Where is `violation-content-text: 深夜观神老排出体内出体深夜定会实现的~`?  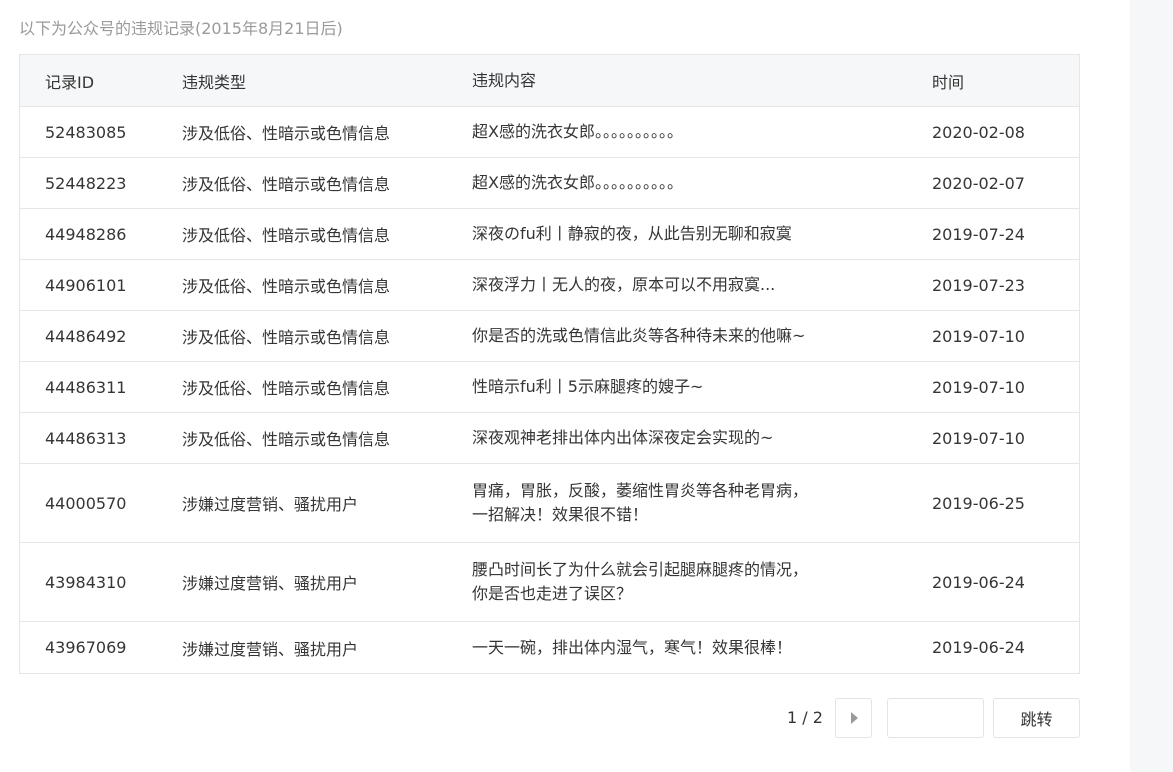 violation-content-text: 深夜观神老排出体内出体深夜定会实现的~ is located at coordinates (622, 438).